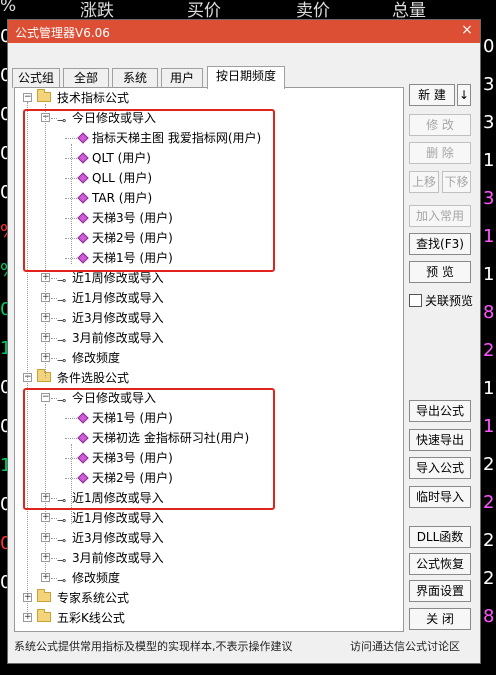  What do you see at coordinates (440, 411) in the screenshot?
I see `export-formula-button: 导出公式` at bounding box center [440, 411].